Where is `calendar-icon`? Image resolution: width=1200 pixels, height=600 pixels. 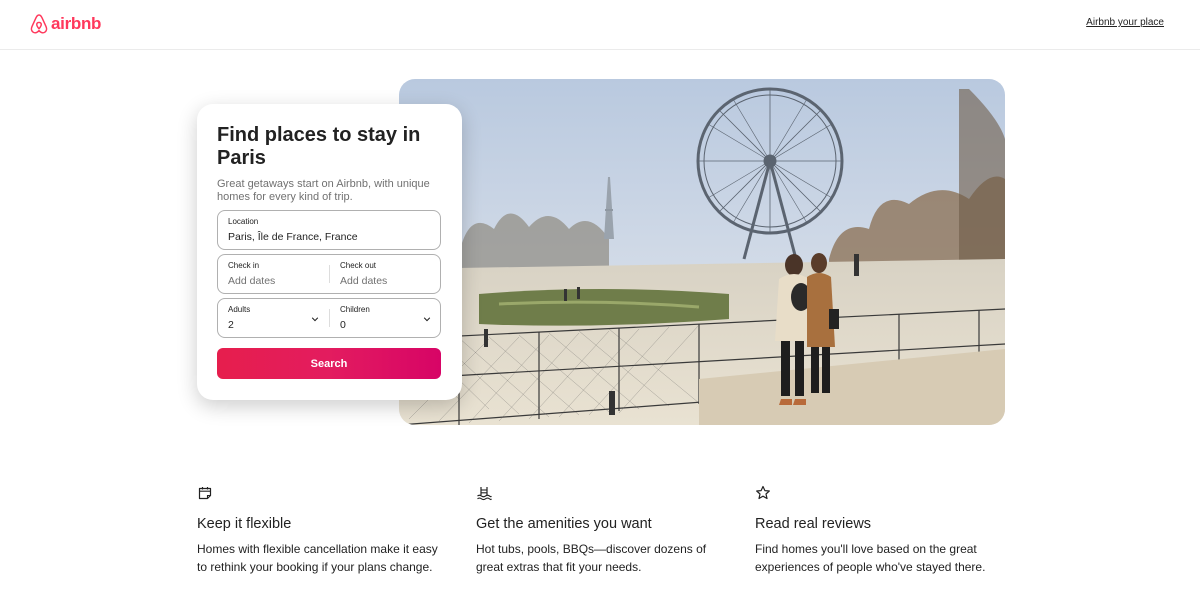 calendar-icon is located at coordinates (205, 493).